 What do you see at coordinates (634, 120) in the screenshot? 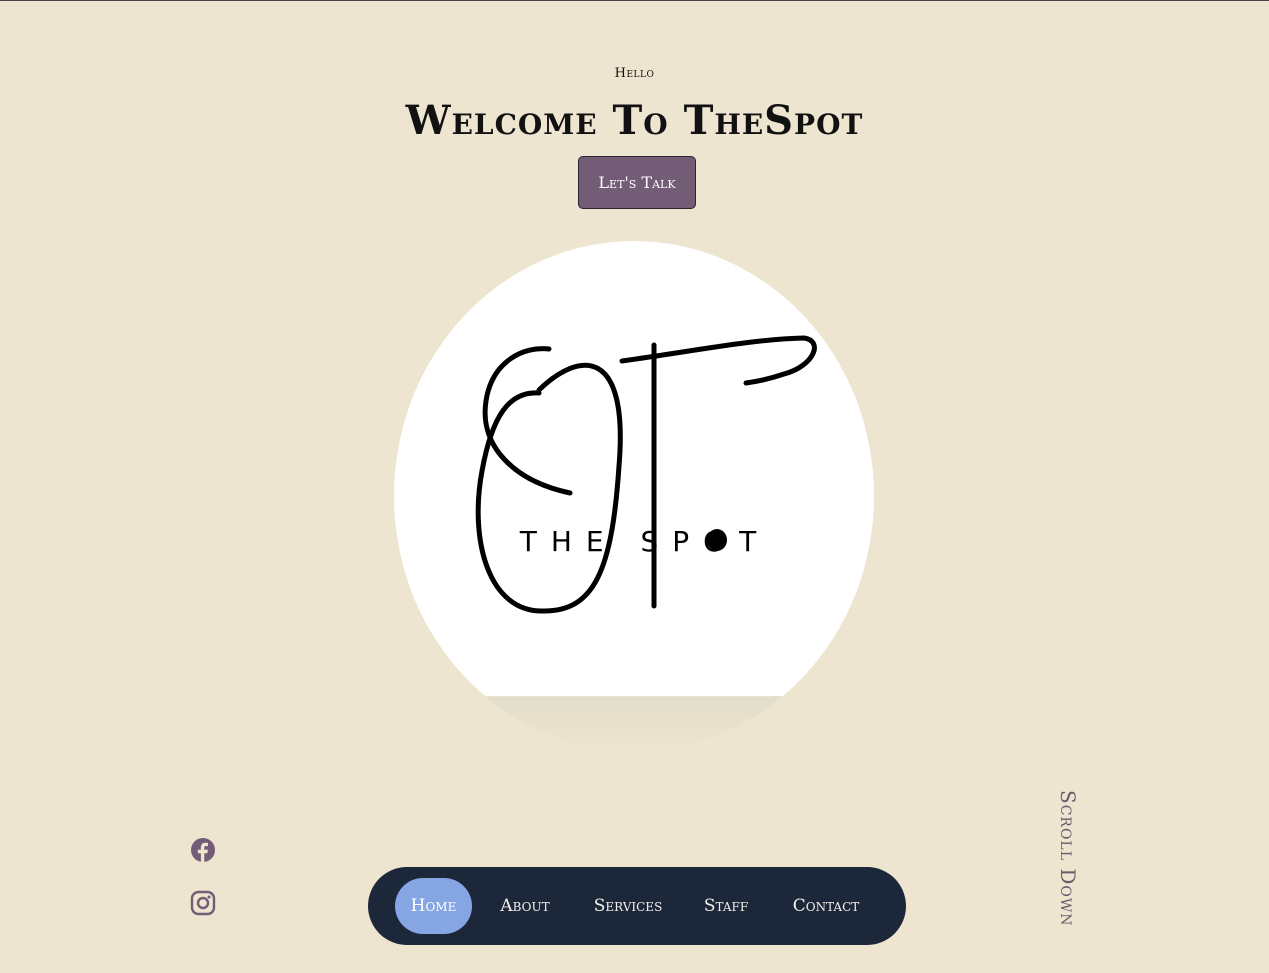
I see `page-title: Welcome To TheSpot` at bounding box center [634, 120].